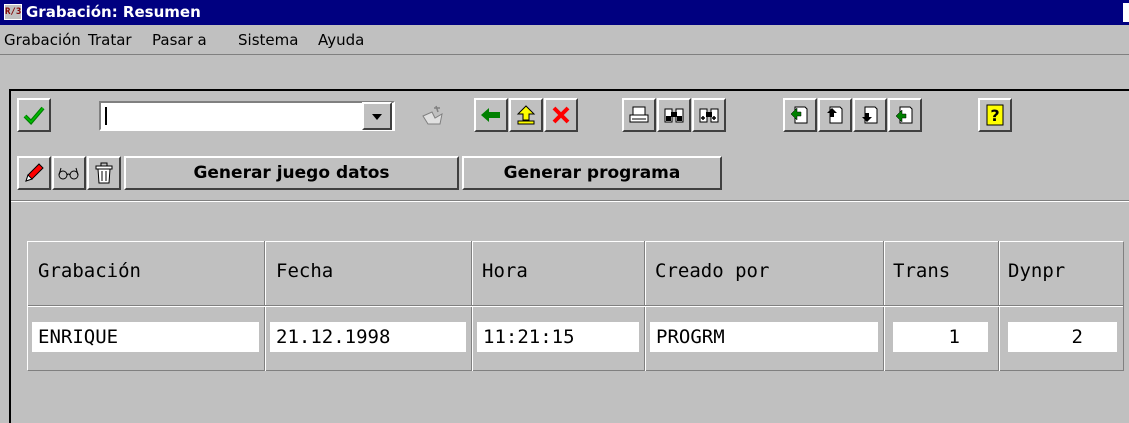  I want to click on column-header-hora: Hora, so click(505, 271).